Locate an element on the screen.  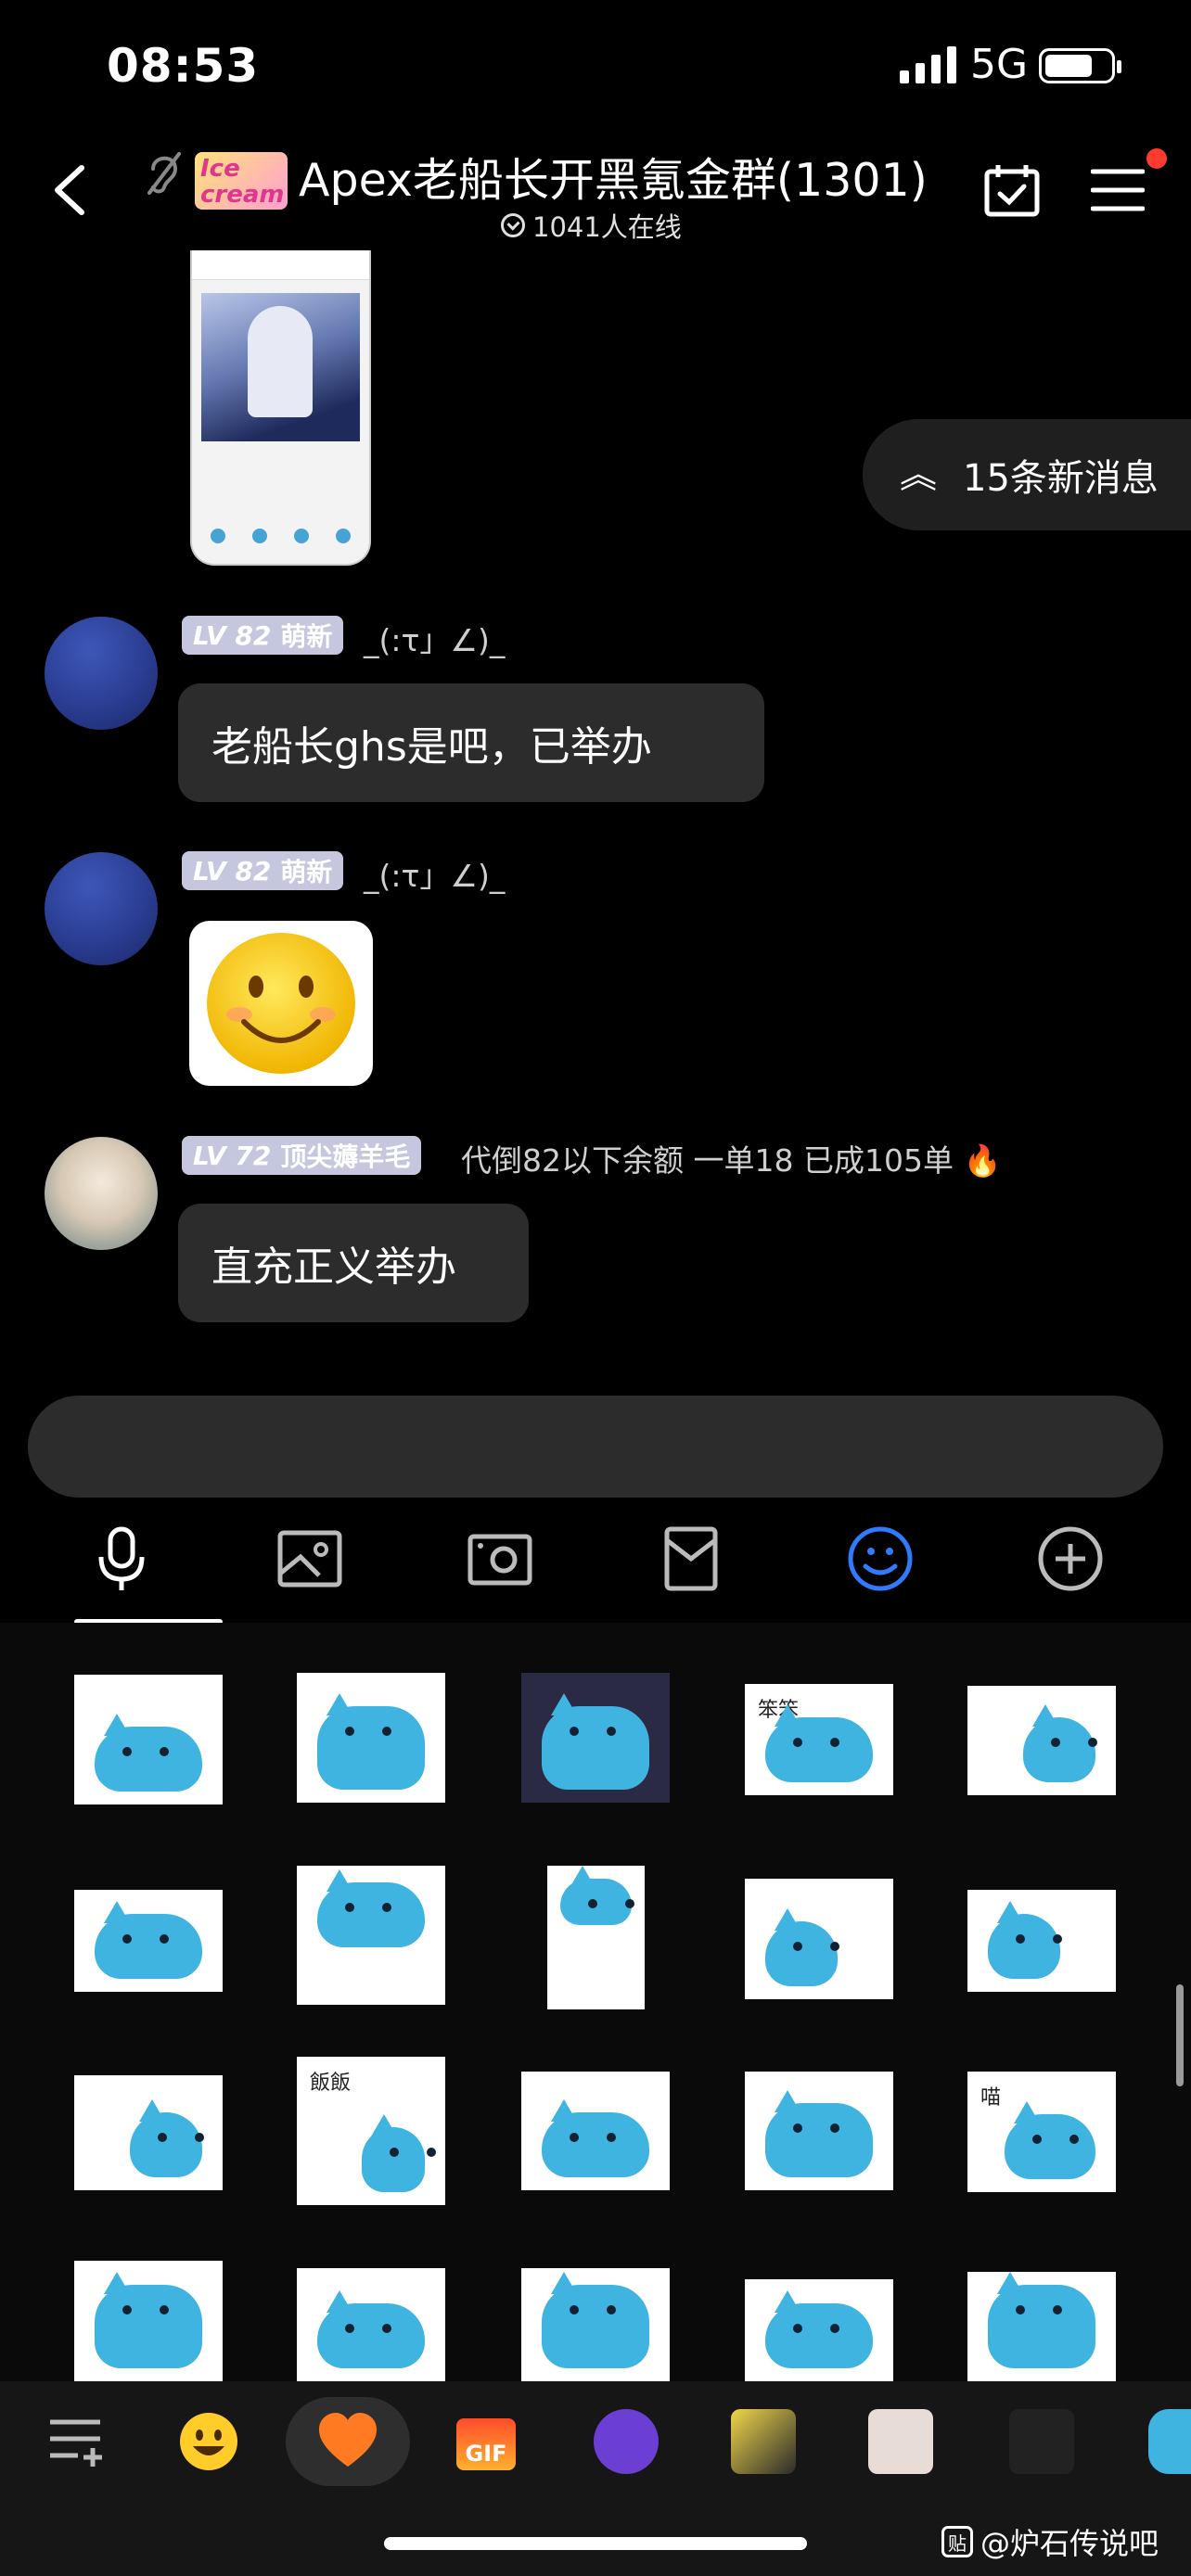
menu-icon is located at coordinates (1118, 190).